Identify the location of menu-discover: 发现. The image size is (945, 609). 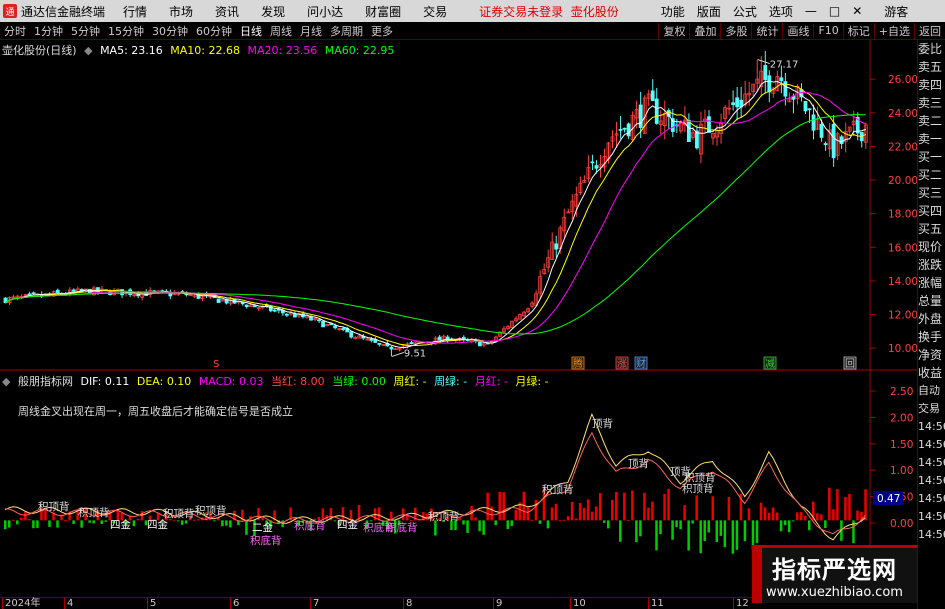
(273, 11).